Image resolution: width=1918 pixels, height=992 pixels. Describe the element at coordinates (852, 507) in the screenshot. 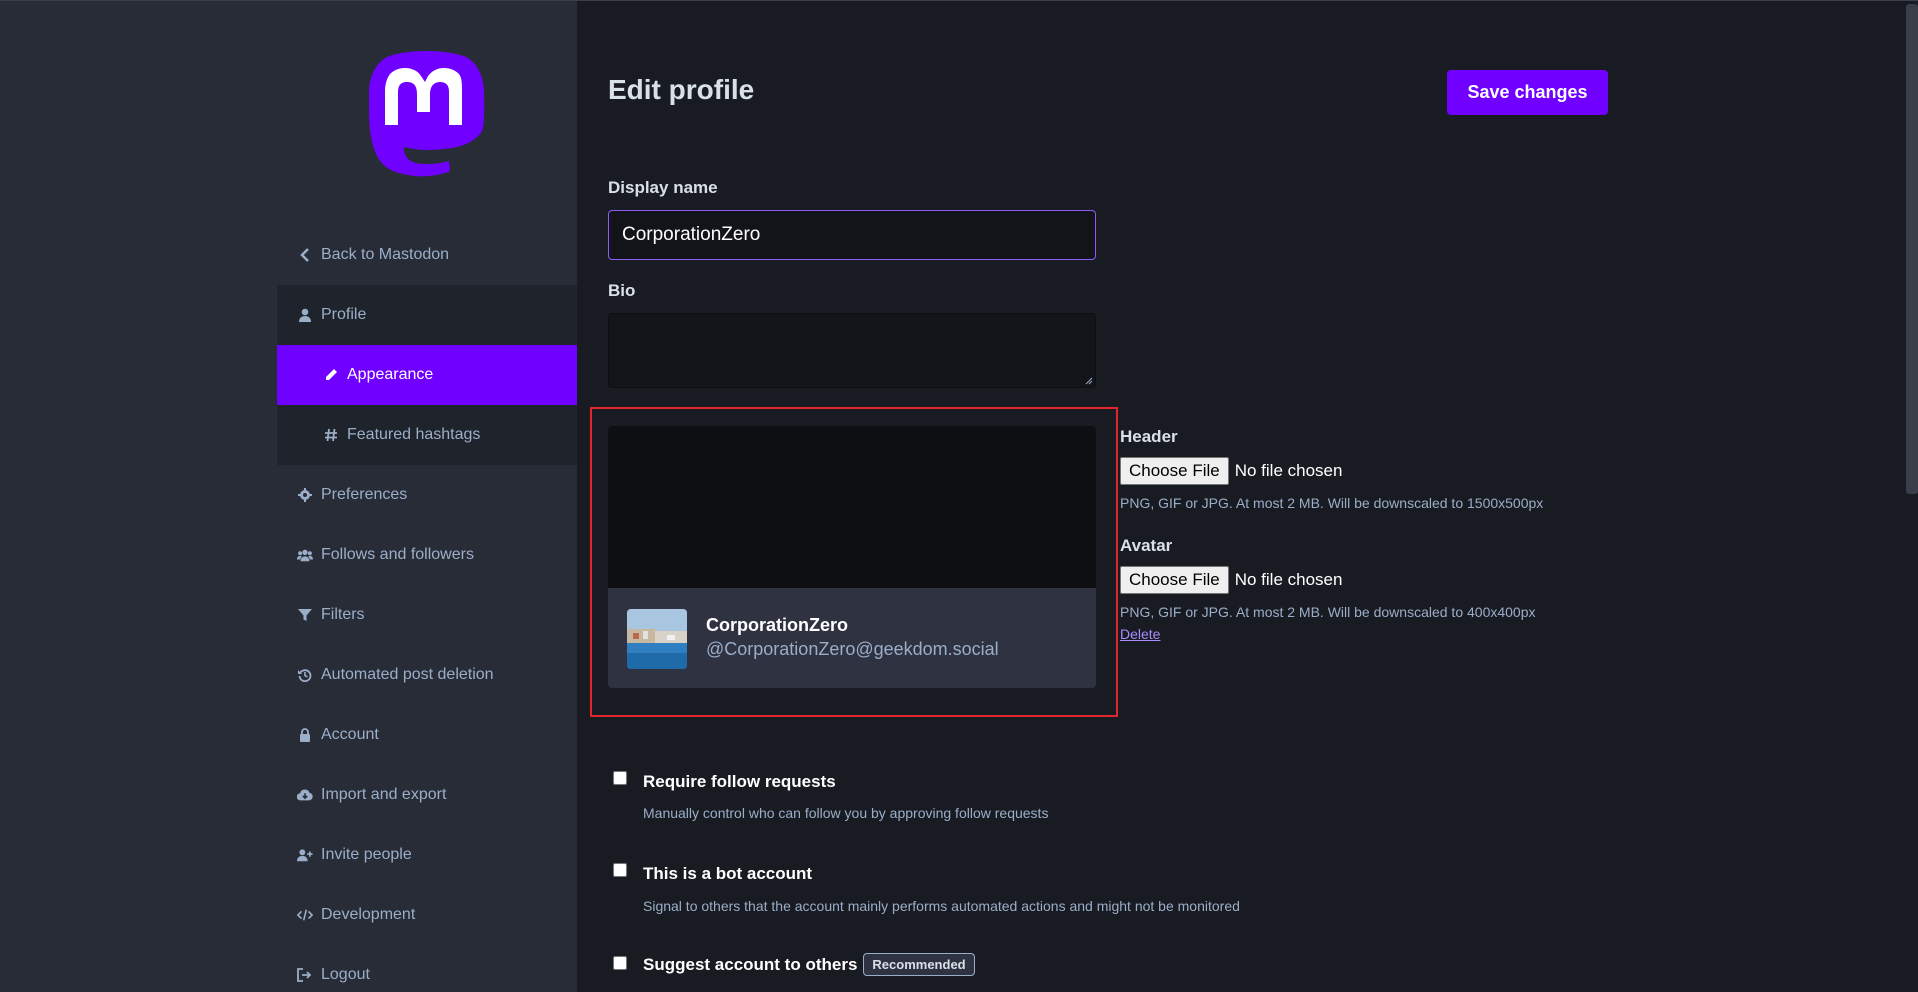

I see `preview-header-image` at that location.